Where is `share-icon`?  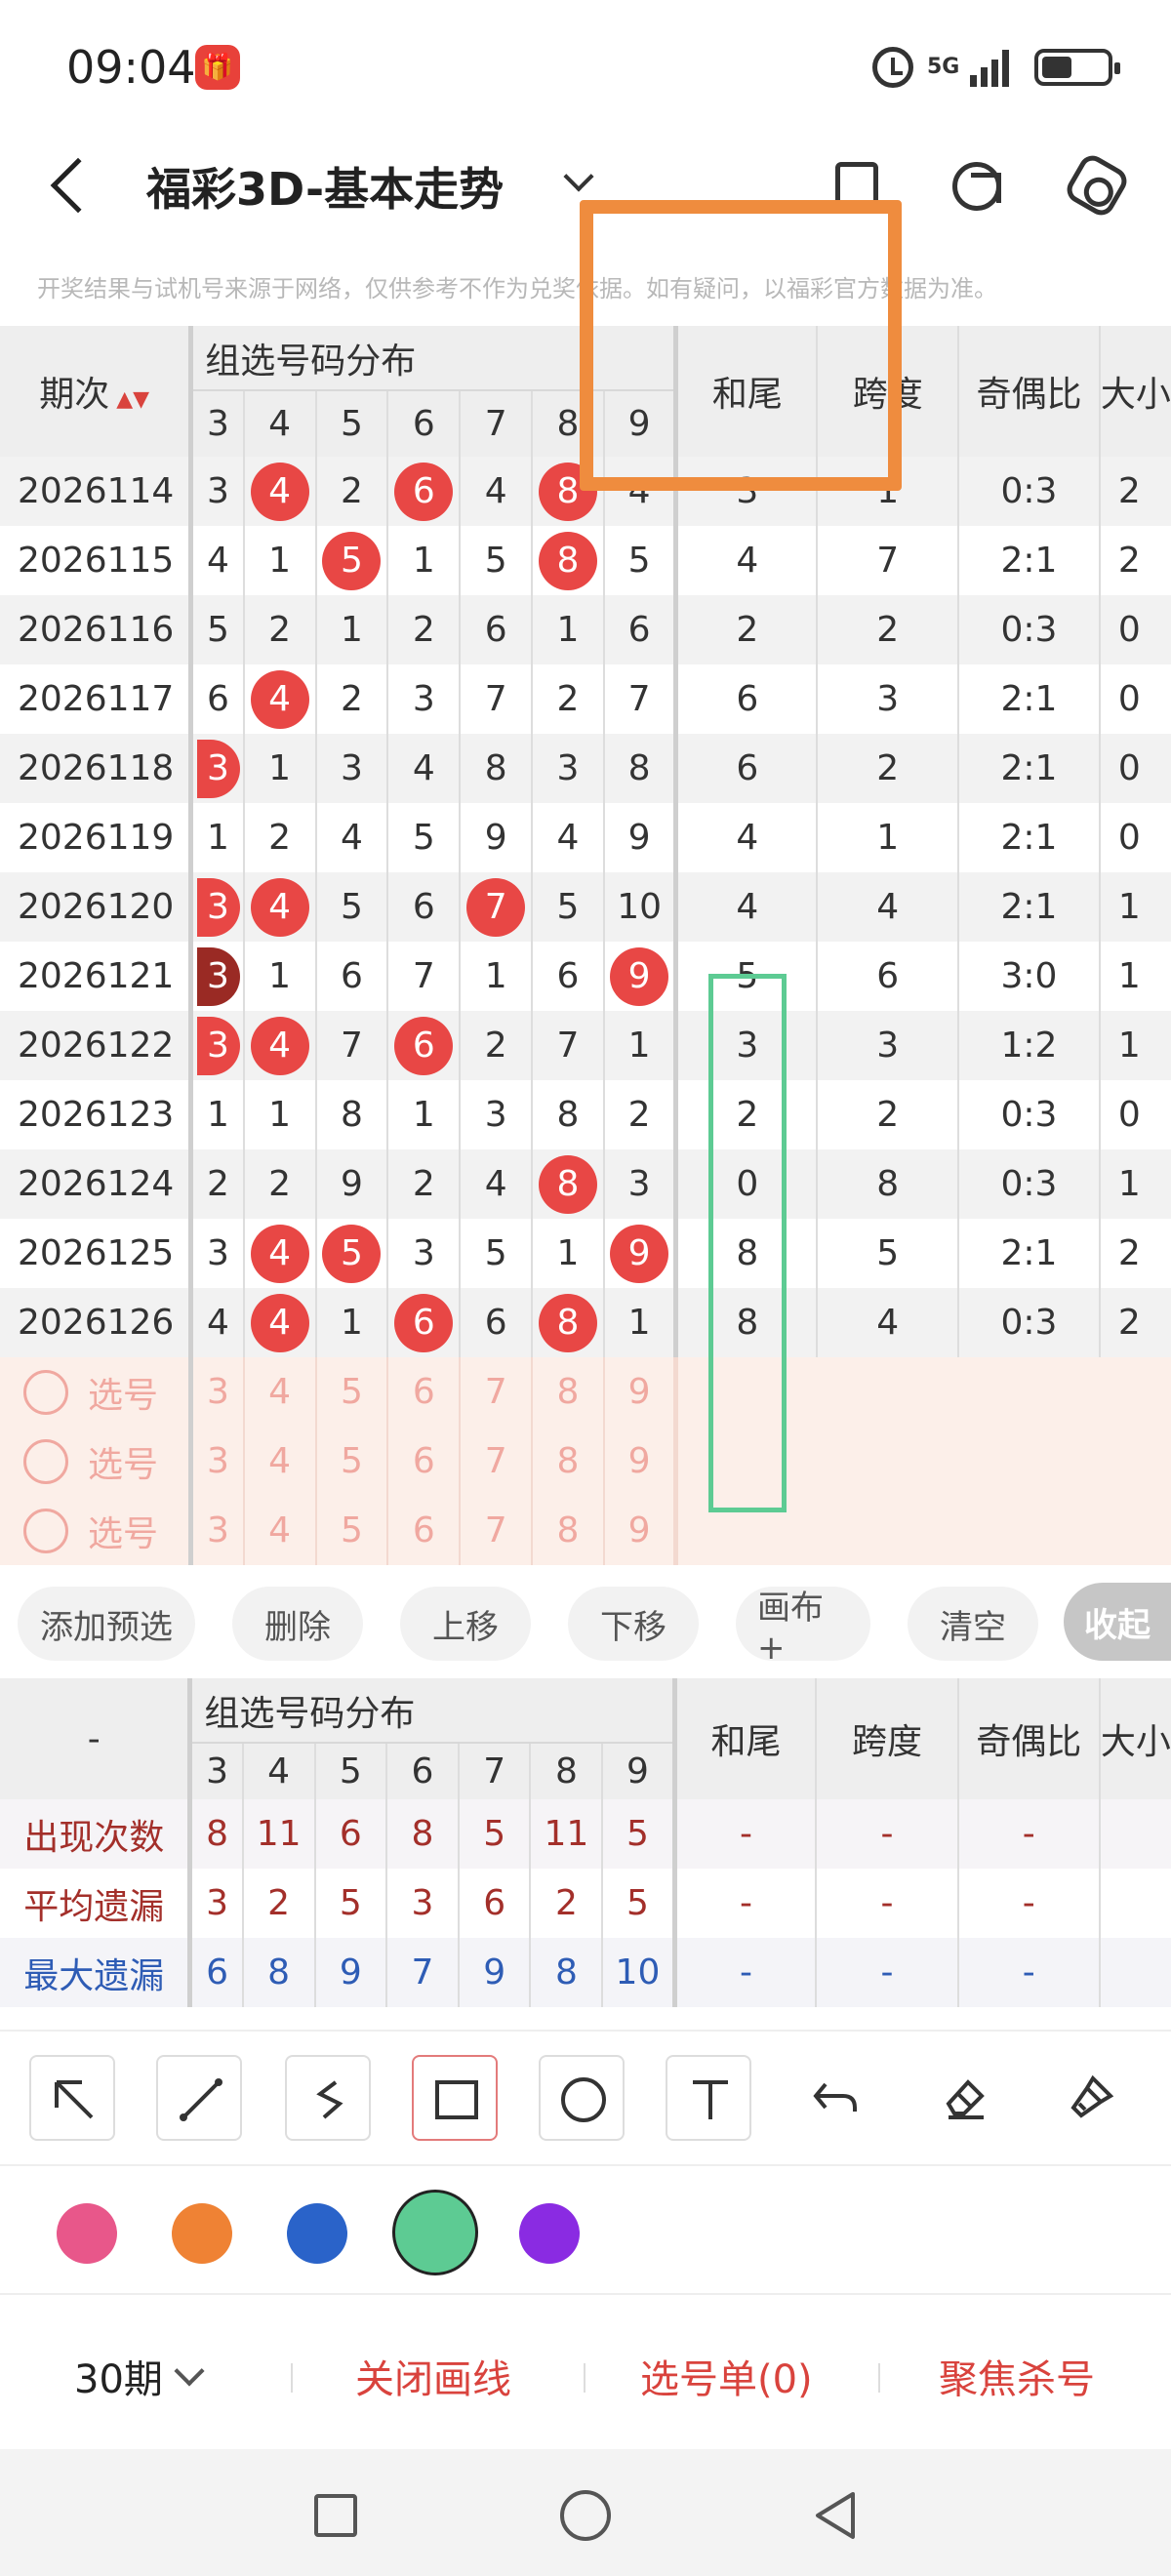
share-icon is located at coordinates (976, 186).